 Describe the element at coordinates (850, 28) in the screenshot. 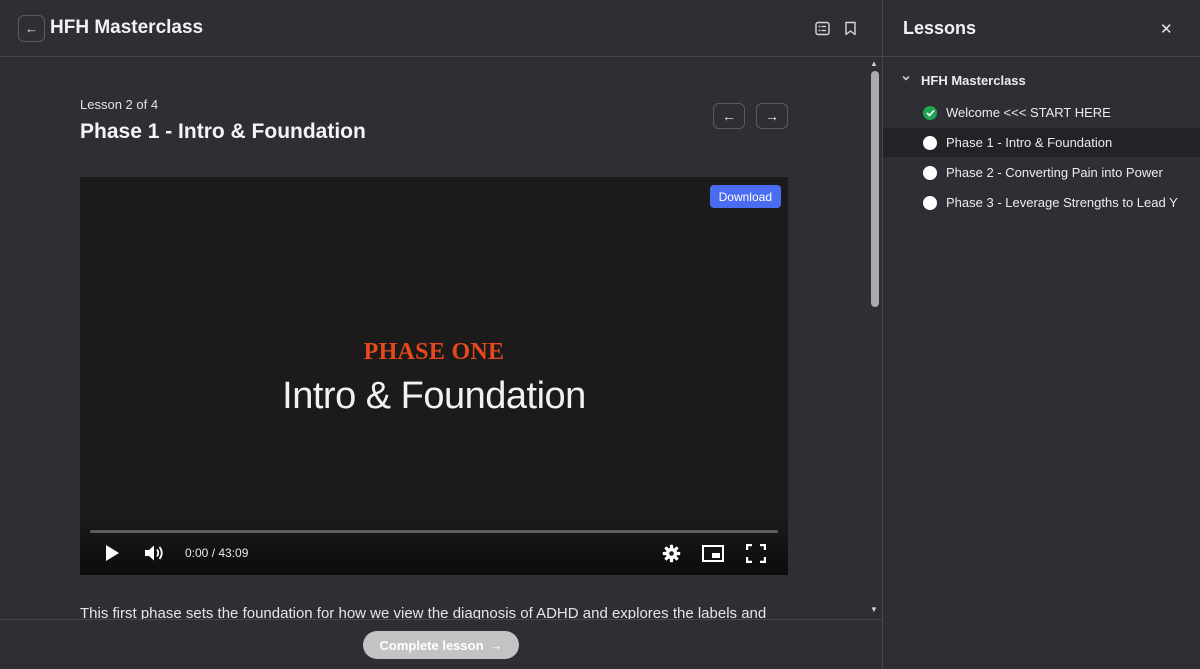

I see `bookmark-icon` at that location.